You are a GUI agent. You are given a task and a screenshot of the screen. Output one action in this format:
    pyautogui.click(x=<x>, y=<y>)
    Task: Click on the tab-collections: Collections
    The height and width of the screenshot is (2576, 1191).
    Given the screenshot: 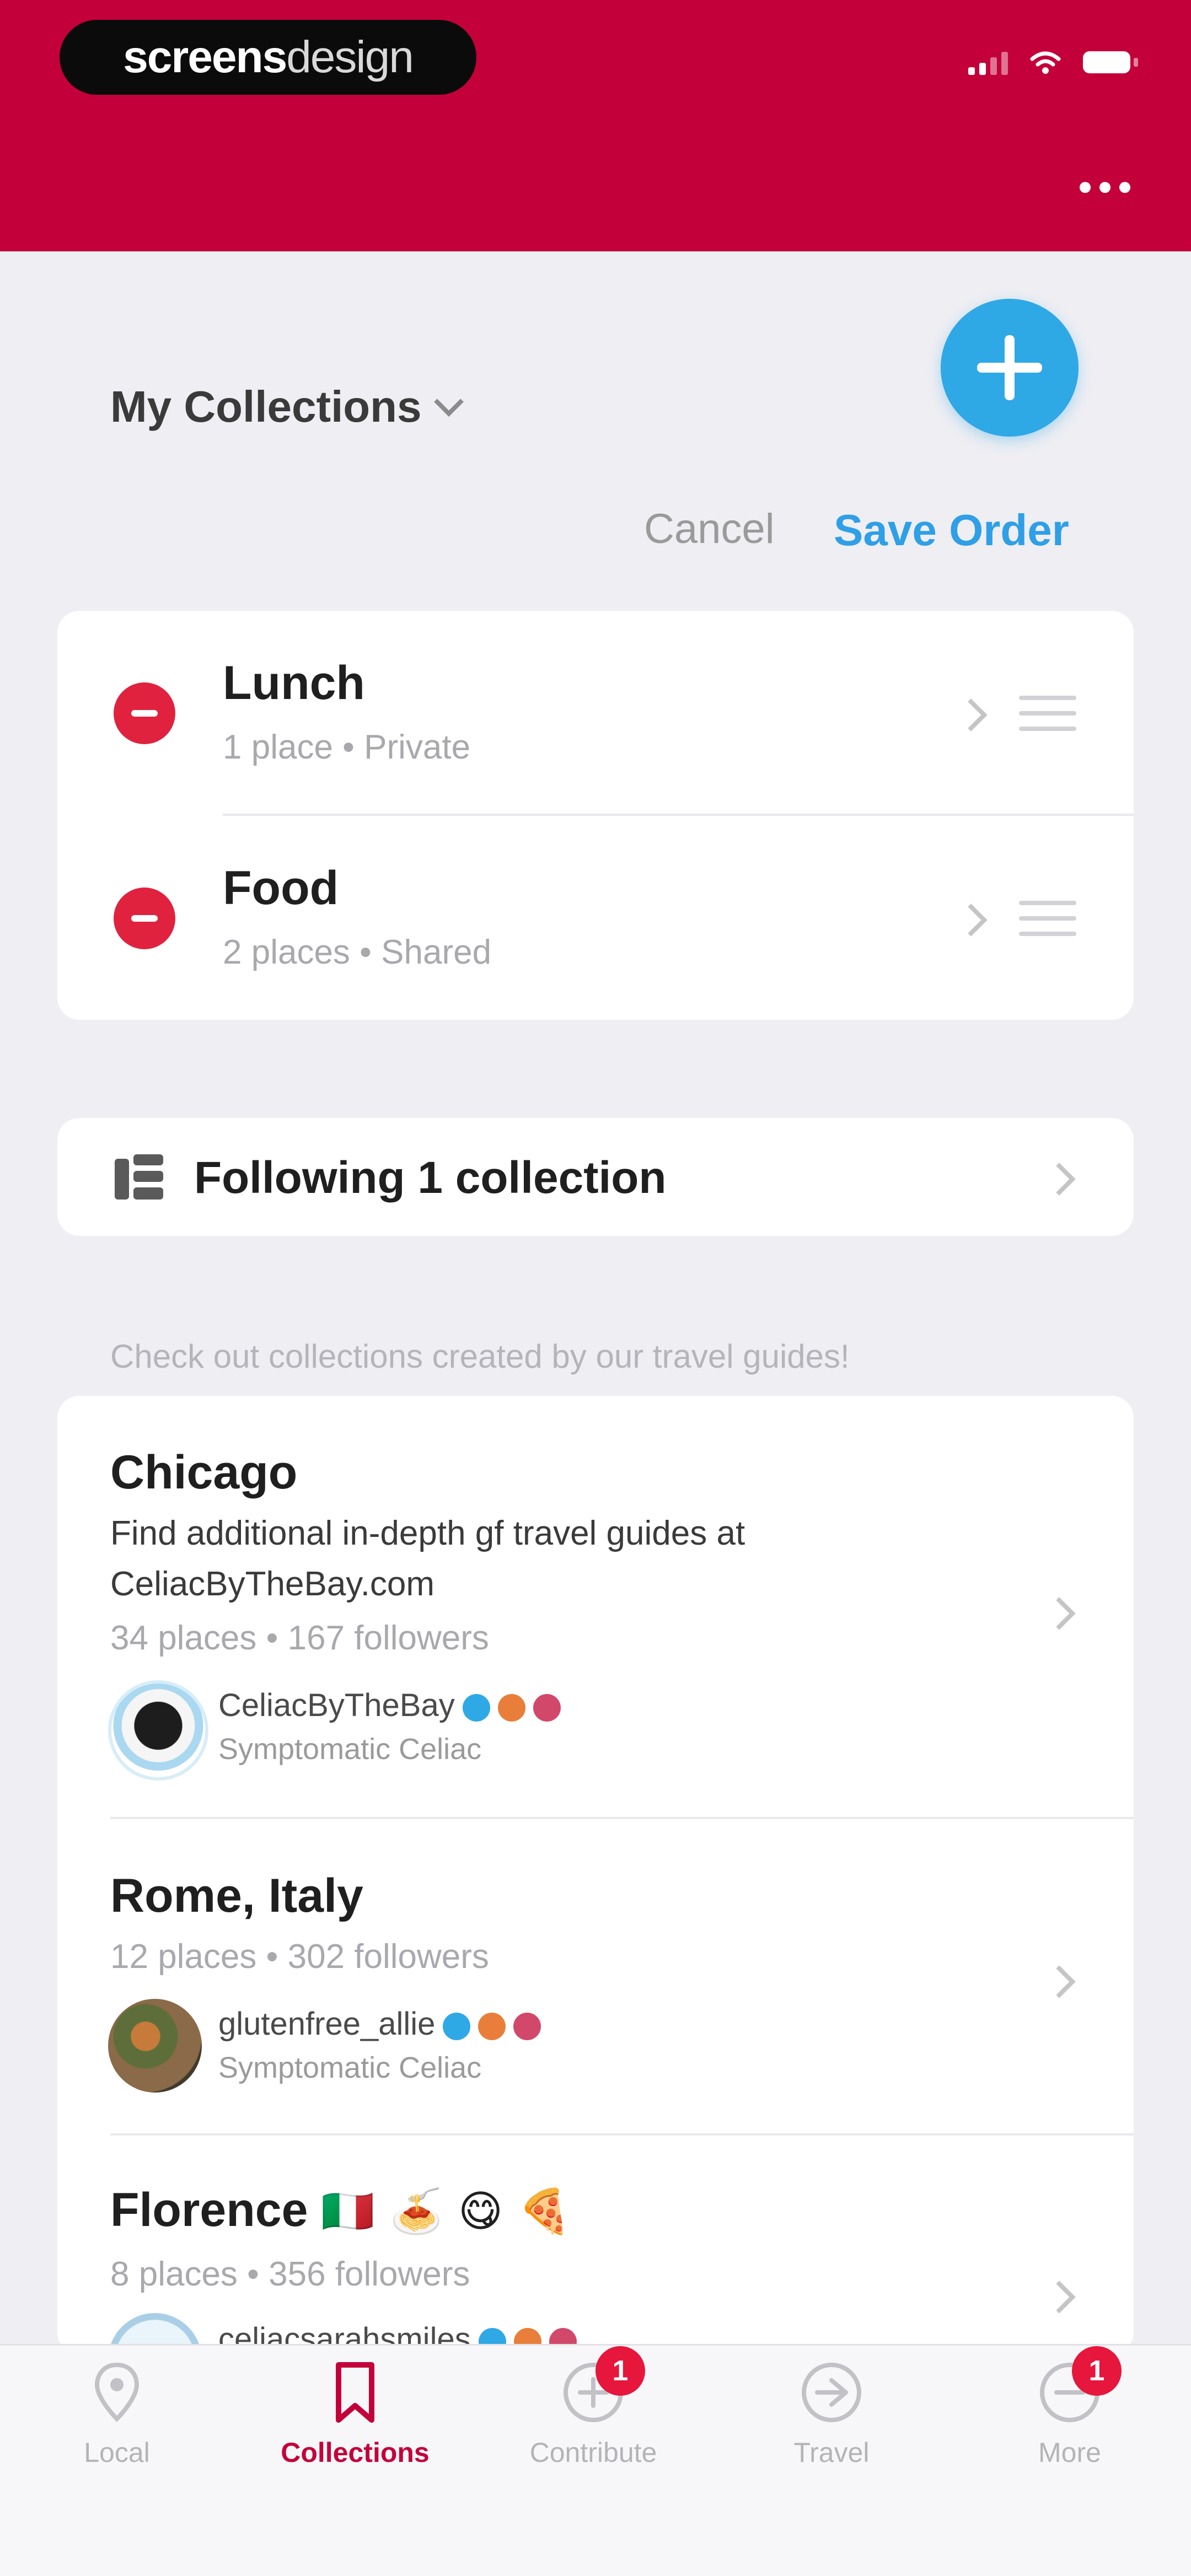 What is the action you would take?
    pyautogui.click(x=355, y=2414)
    